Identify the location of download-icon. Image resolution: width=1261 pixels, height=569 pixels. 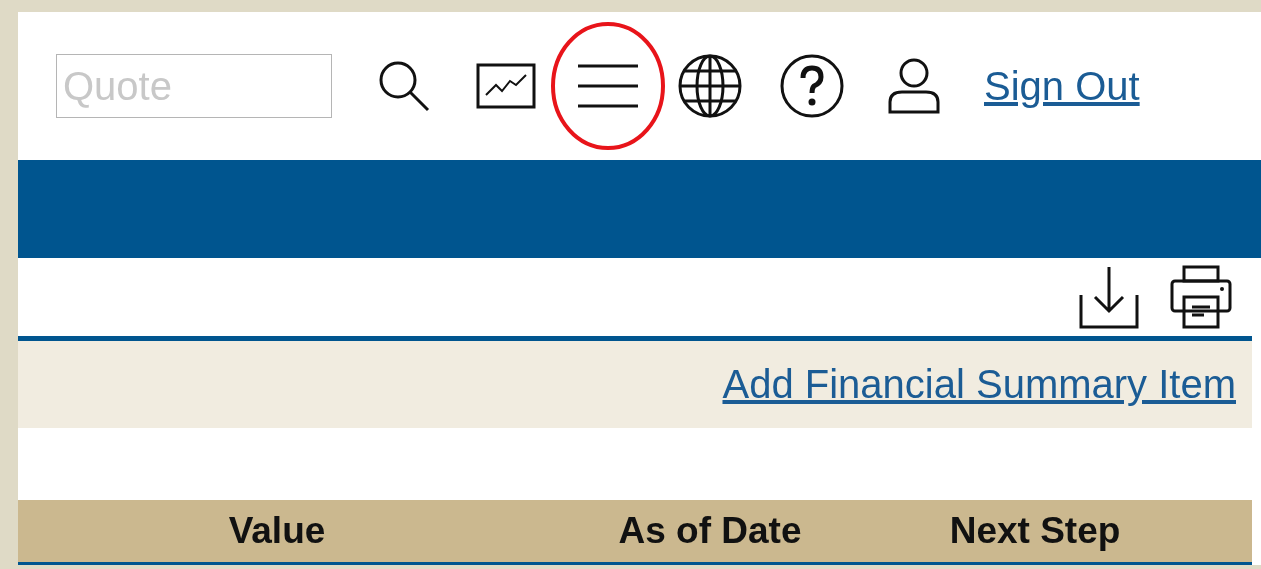
(1109, 297).